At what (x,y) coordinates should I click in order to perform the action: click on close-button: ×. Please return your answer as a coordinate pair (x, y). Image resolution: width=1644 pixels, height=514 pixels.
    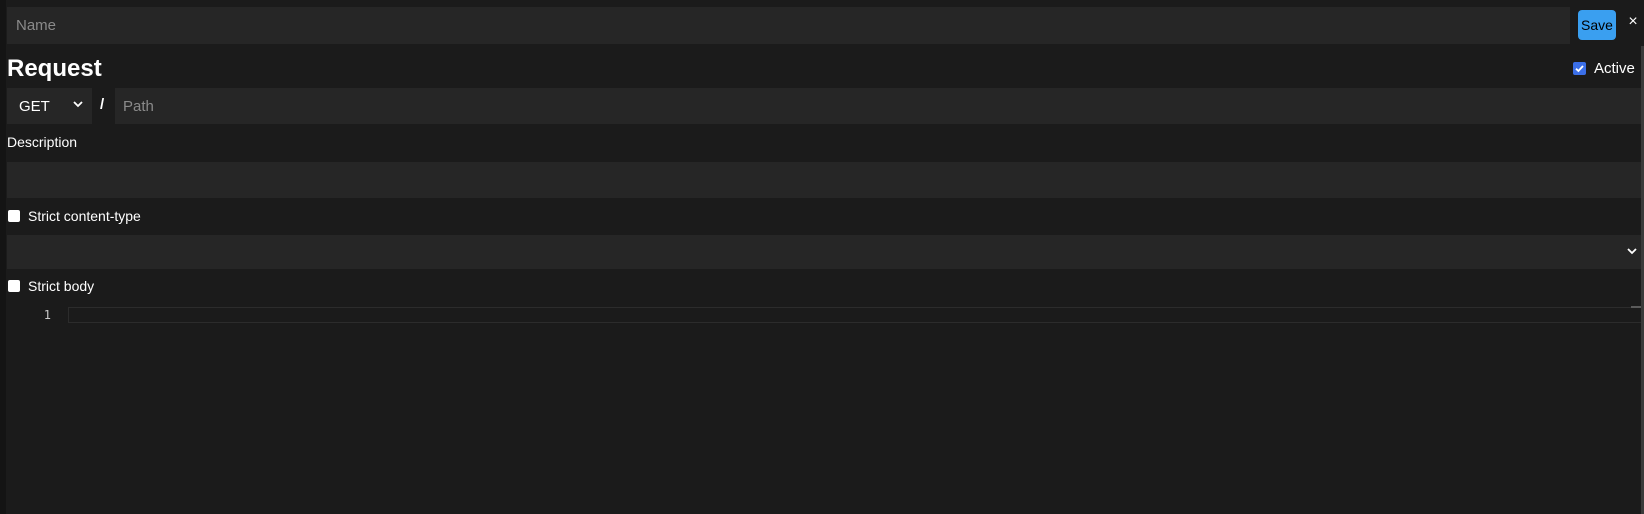
    Looking at the image, I should click on (1633, 22).